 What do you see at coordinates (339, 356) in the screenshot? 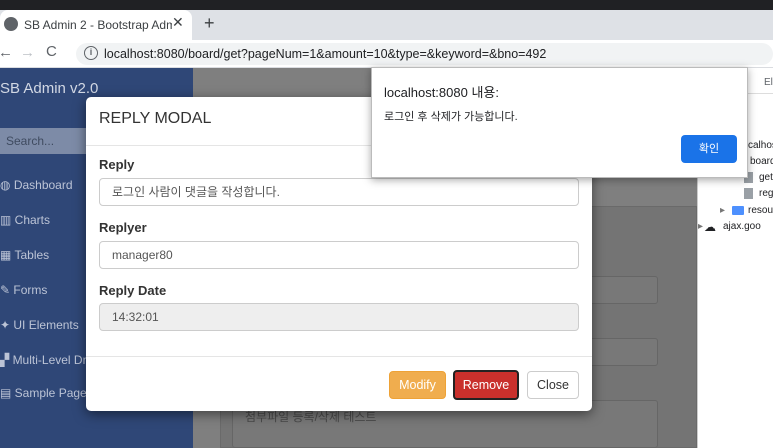
I see `modal-footer-divider` at bounding box center [339, 356].